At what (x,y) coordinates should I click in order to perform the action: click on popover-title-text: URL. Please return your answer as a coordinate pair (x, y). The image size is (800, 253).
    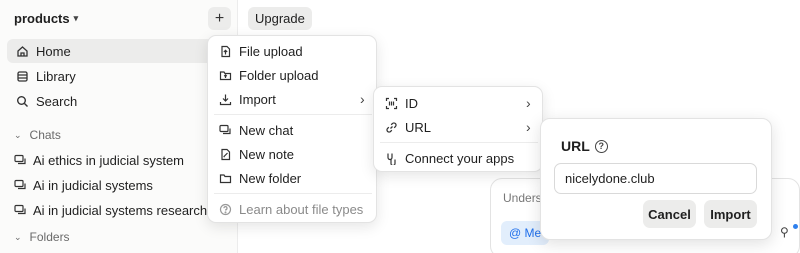
    Looking at the image, I should click on (575, 146).